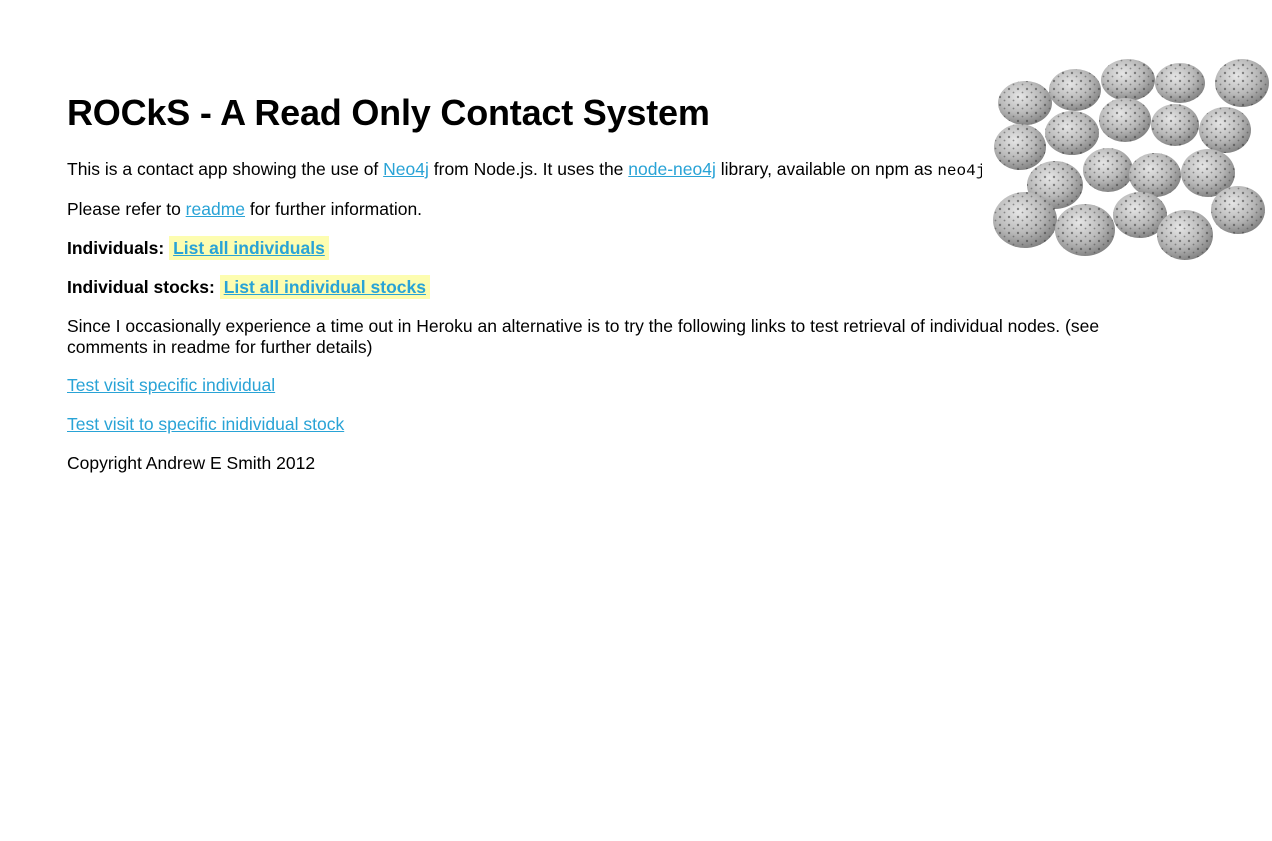 Image resolution: width=1272 pixels, height=841 pixels. What do you see at coordinates (406, 169) in the screenshot?
I see `neo4j-link: Neo4j` at bounding box center [406, 169].